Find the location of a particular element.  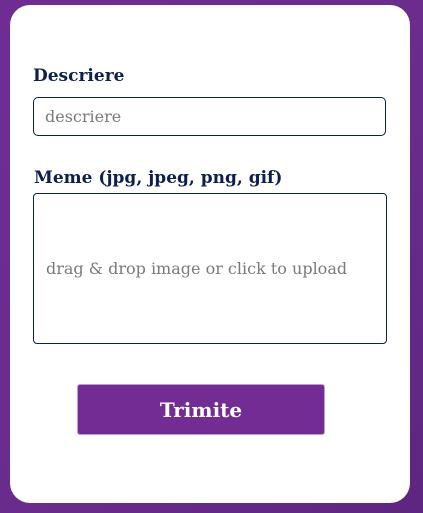

description-label: Descriere is located at coordinates (79, 76).